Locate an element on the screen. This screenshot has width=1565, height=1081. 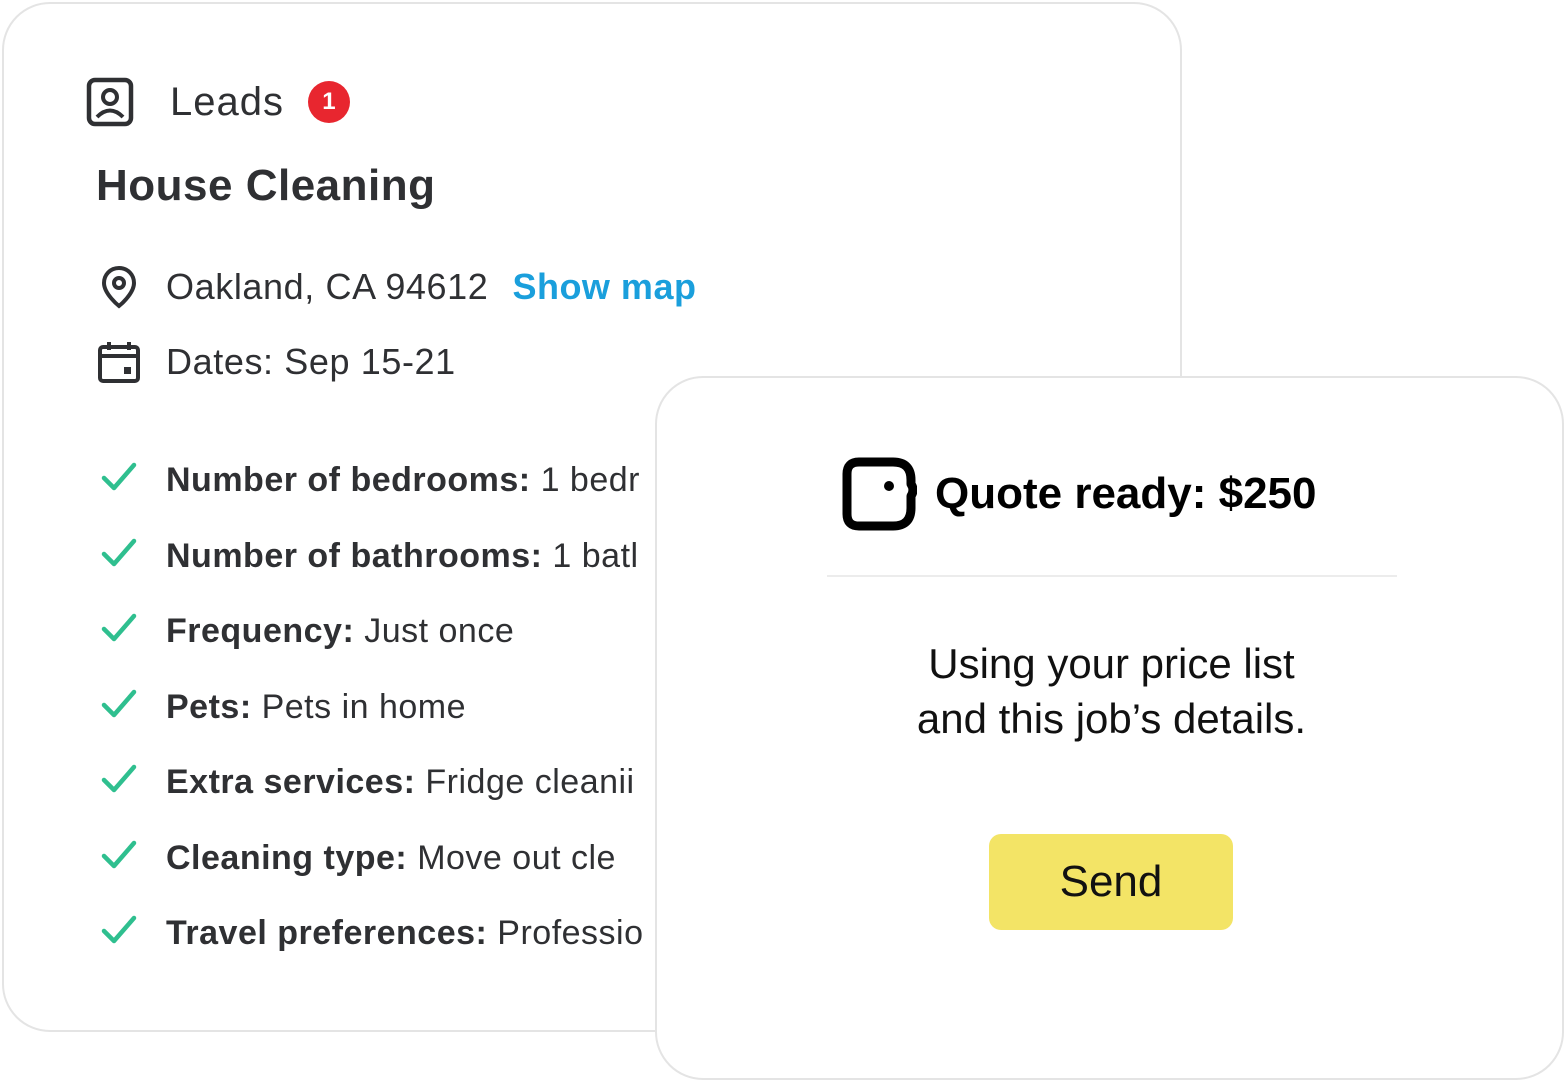
quote-description-line: Using your price list is located at coordinates (1111, 663).